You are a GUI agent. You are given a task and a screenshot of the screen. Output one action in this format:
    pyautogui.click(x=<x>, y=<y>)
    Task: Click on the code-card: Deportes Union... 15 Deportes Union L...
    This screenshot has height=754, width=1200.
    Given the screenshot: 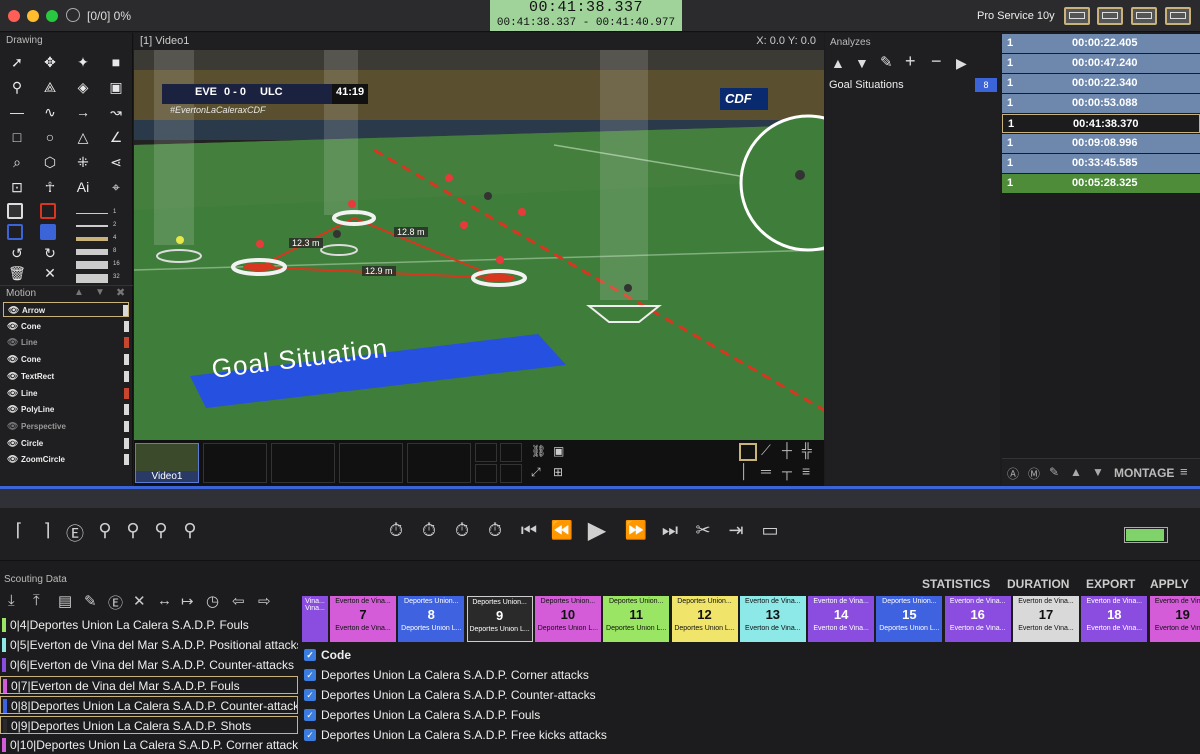 What is the action you would take?
    pyautogui.click(x=909, y=619)
    